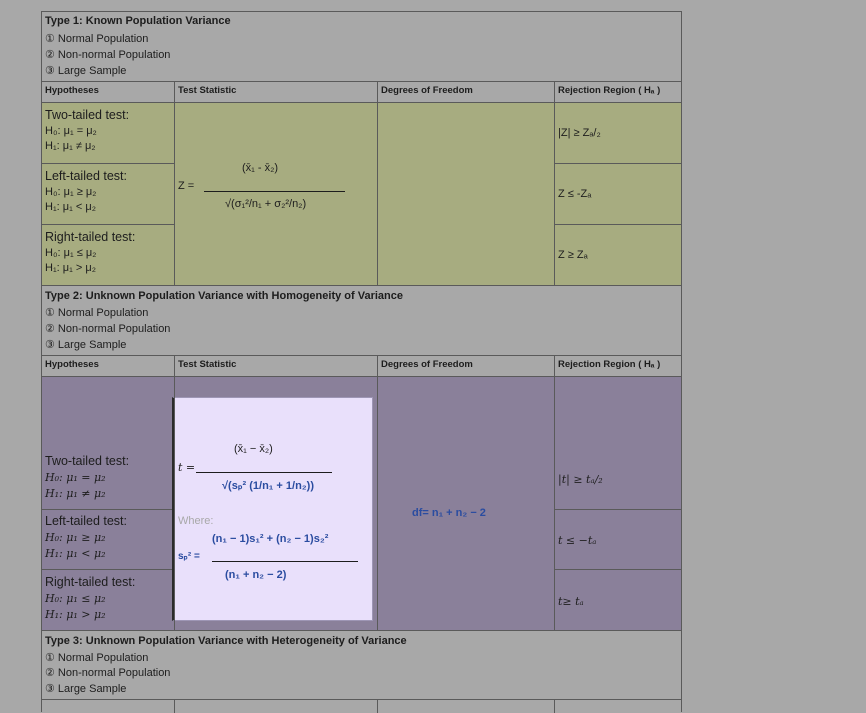 The width and height of the screenshot is (866, 713). Describe the element at coordinates (196, 521) in the screenshot. I see `type2-where-label: Where:` at that location.